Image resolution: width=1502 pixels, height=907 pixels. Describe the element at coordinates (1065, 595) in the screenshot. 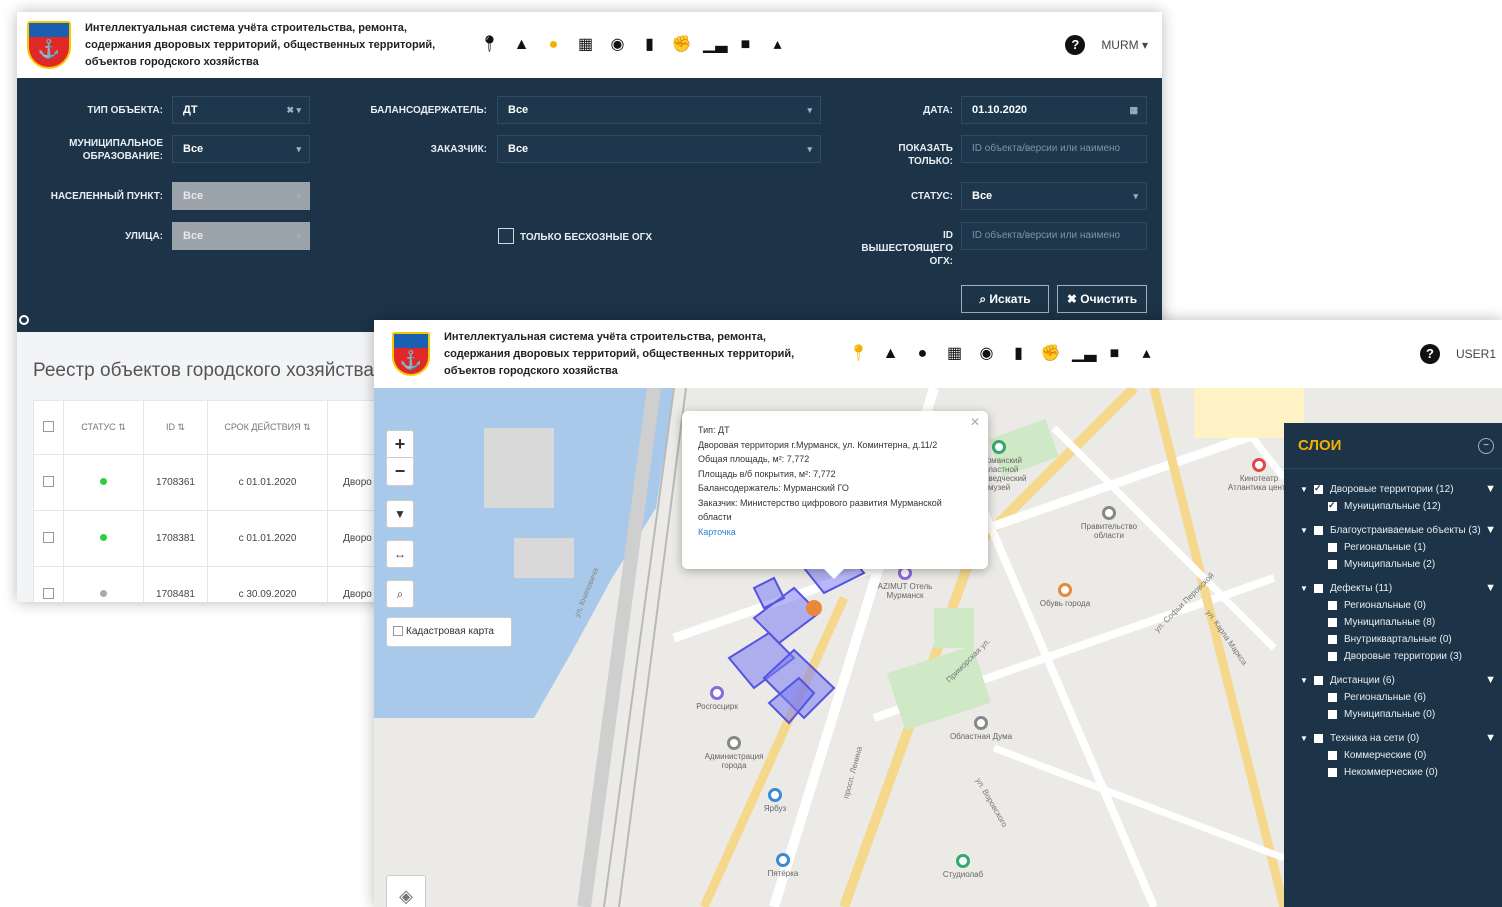

I see `poi-marker: Обувь города` at that location.